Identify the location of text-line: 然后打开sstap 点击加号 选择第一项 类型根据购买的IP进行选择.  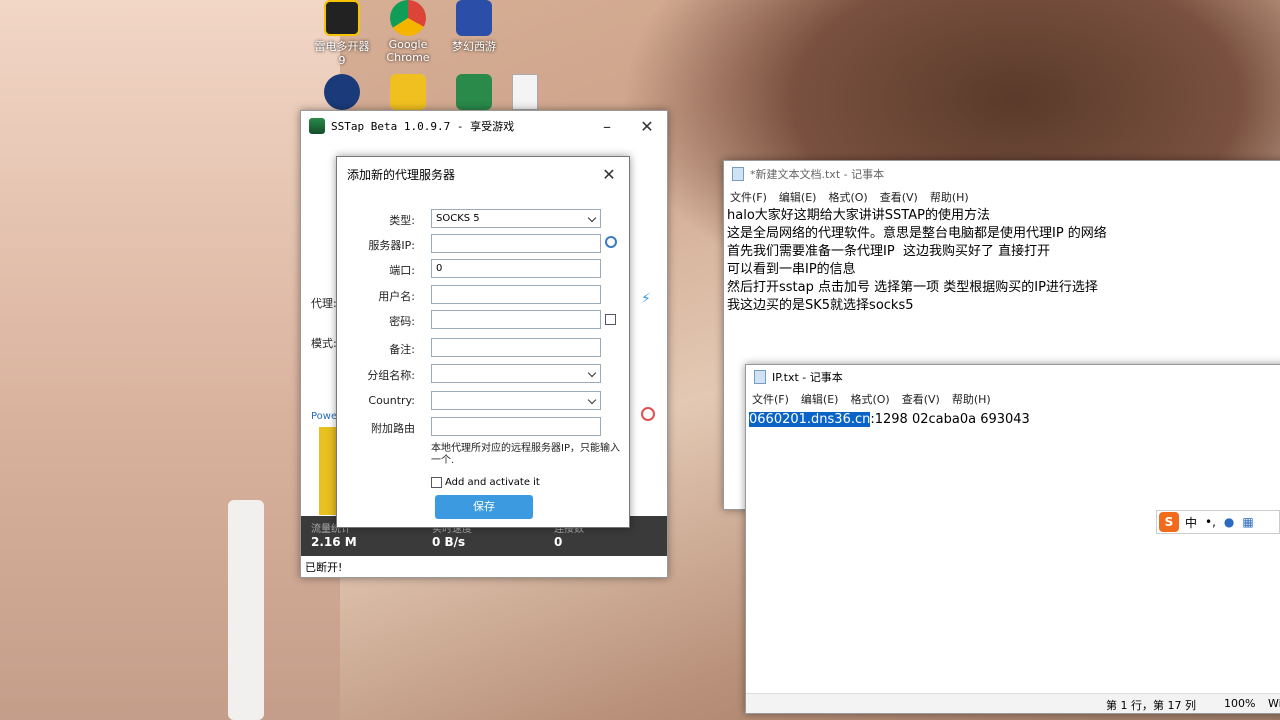
(912, 287).